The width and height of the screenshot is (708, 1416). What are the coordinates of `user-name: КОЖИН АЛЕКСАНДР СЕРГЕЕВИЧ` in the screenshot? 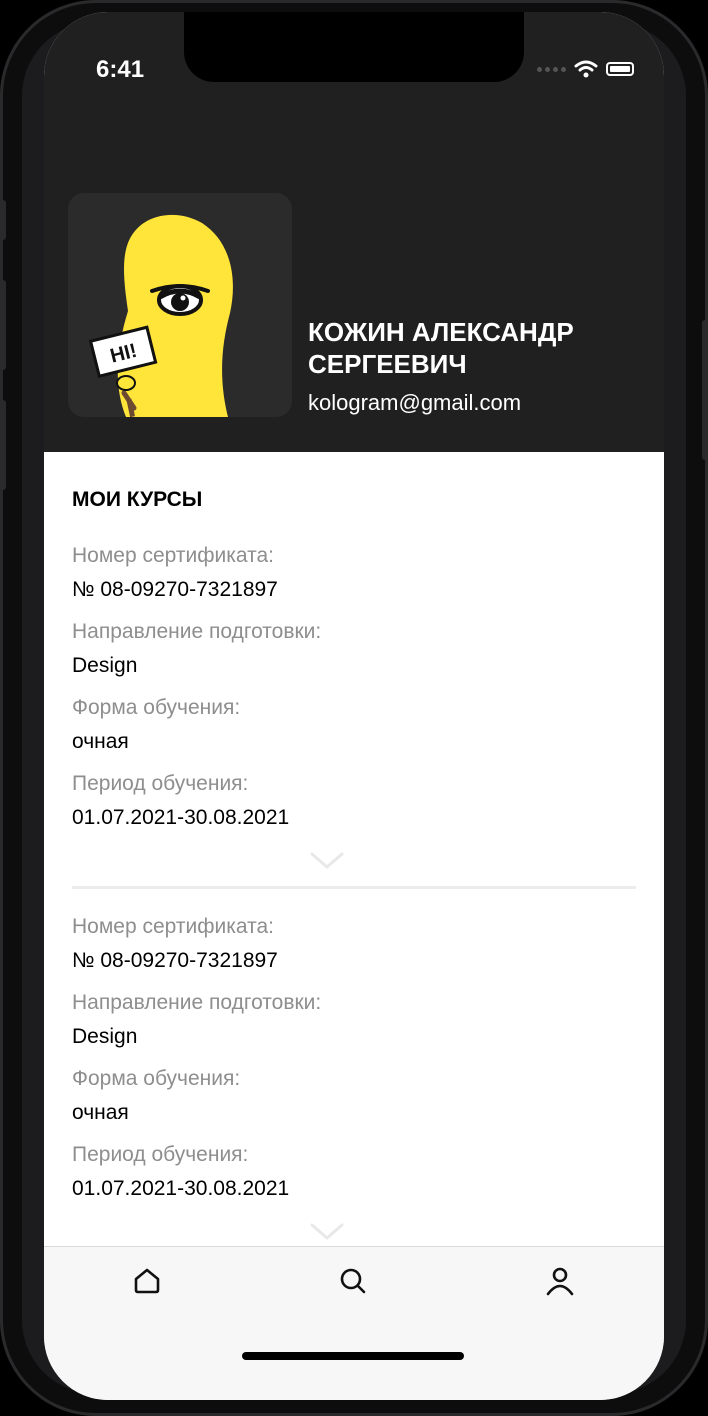 It's located at (441, 348).